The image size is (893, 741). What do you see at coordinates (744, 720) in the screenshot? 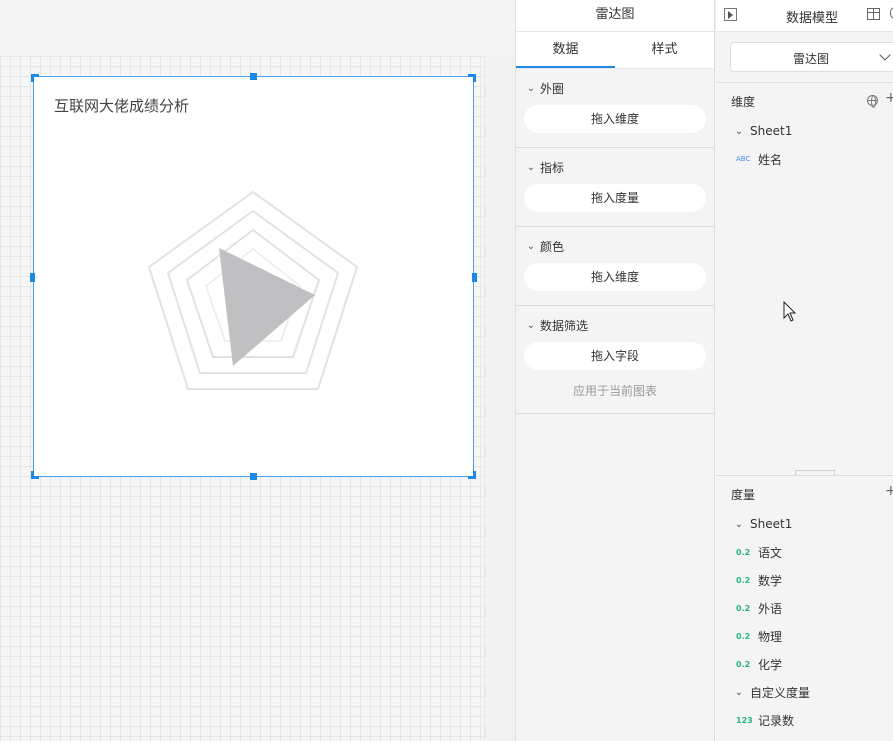
I see `count-type-icon: 123` at bounding box center [744, 720].